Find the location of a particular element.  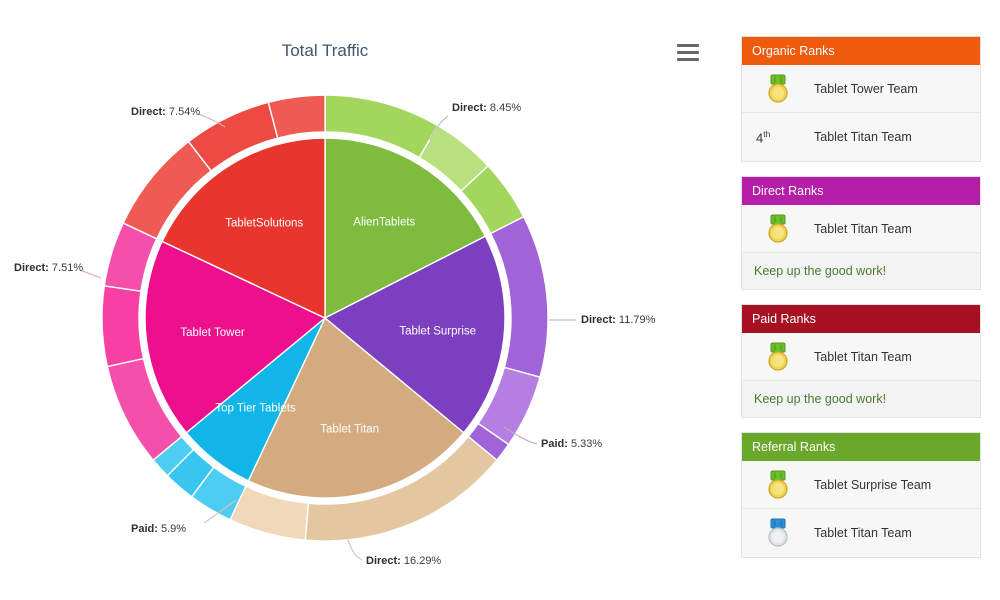

callout-label: Direct: 11.79% is located at coordinates (618, 320).